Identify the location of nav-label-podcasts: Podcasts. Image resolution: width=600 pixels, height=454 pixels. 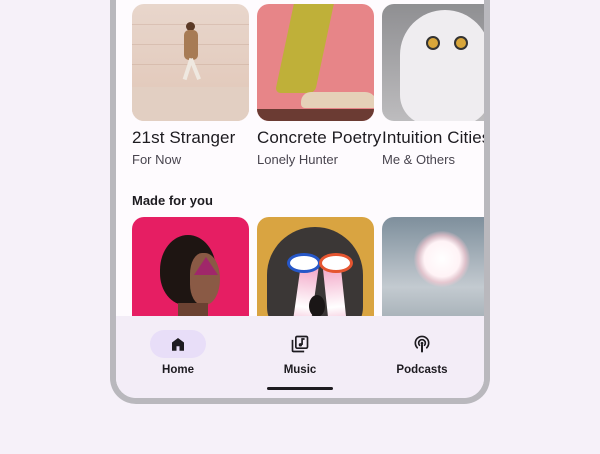
(422, 370).